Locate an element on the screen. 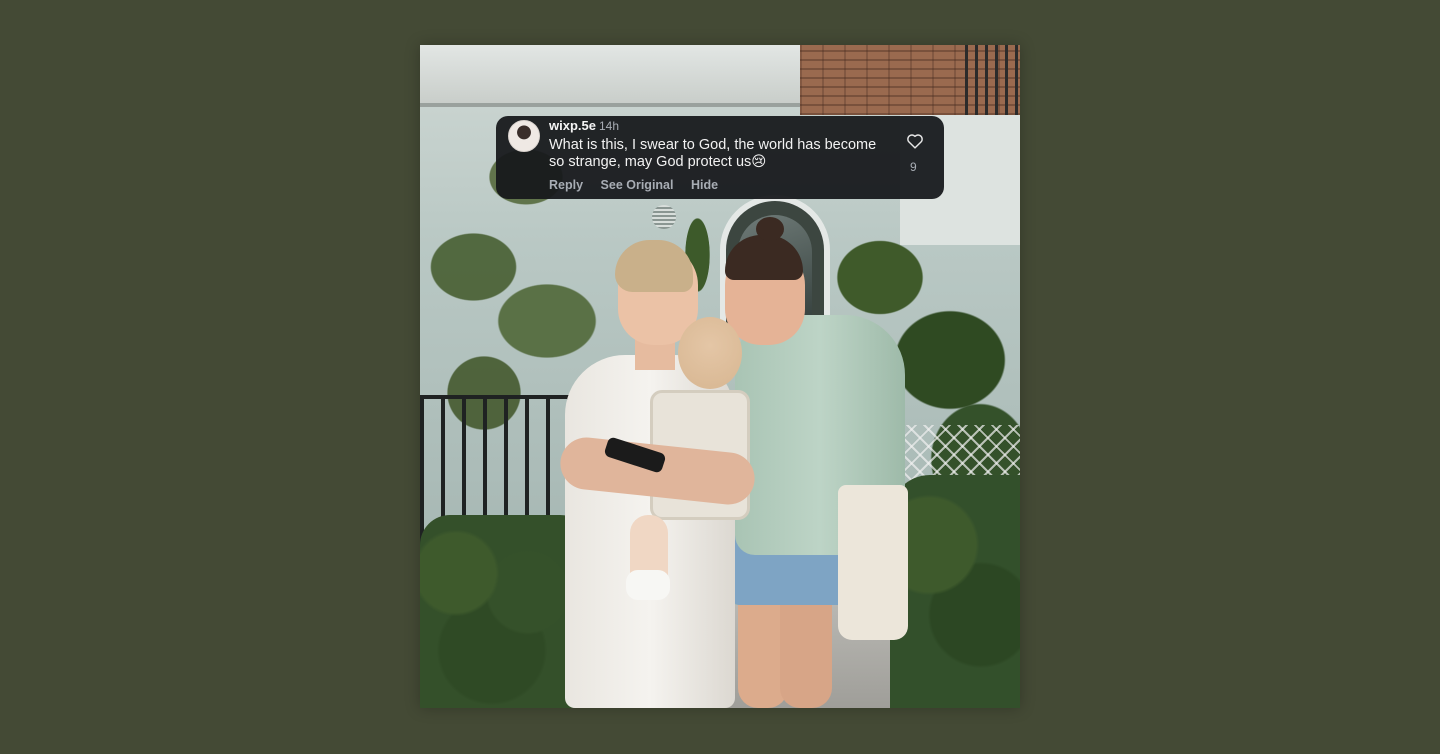 The width and height of the screenshot is (1440, 754). comment-actions: Reply See Original Hide is located at coordinates (640, 185).